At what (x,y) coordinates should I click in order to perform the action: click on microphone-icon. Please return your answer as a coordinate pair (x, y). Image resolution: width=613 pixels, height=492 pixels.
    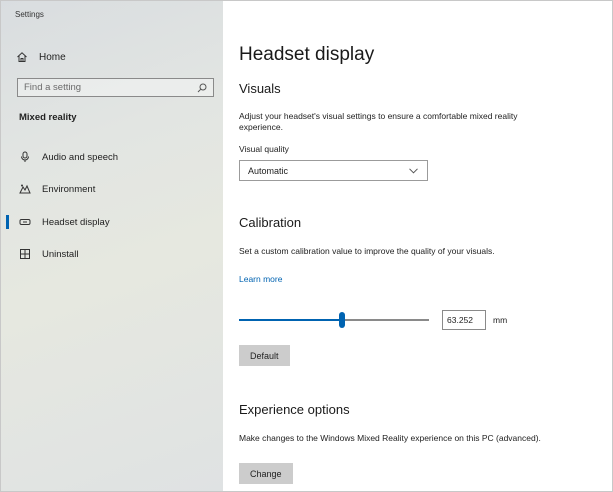
    Looking at the image, I should click on (25, 157).